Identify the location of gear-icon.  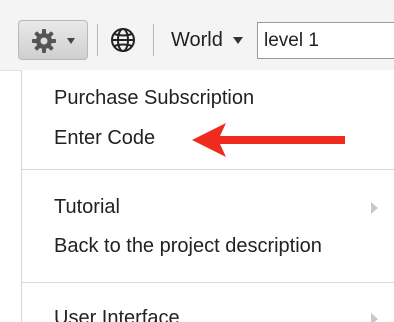
(44, 41).